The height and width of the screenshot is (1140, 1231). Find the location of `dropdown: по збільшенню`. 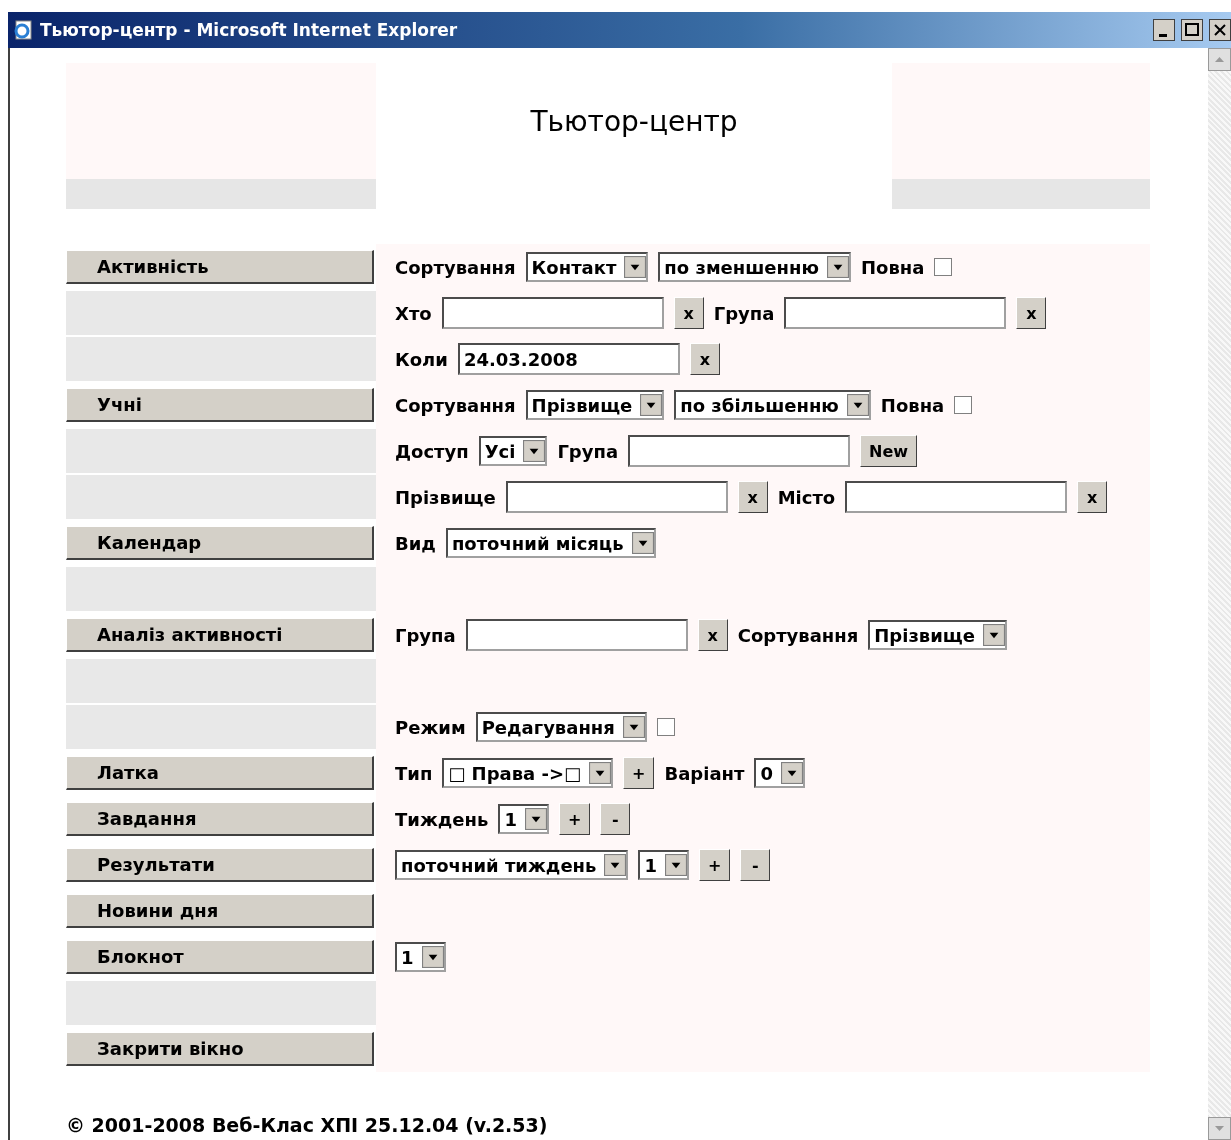

dropdown: по збільшенню is located at coordinates (772, 405).